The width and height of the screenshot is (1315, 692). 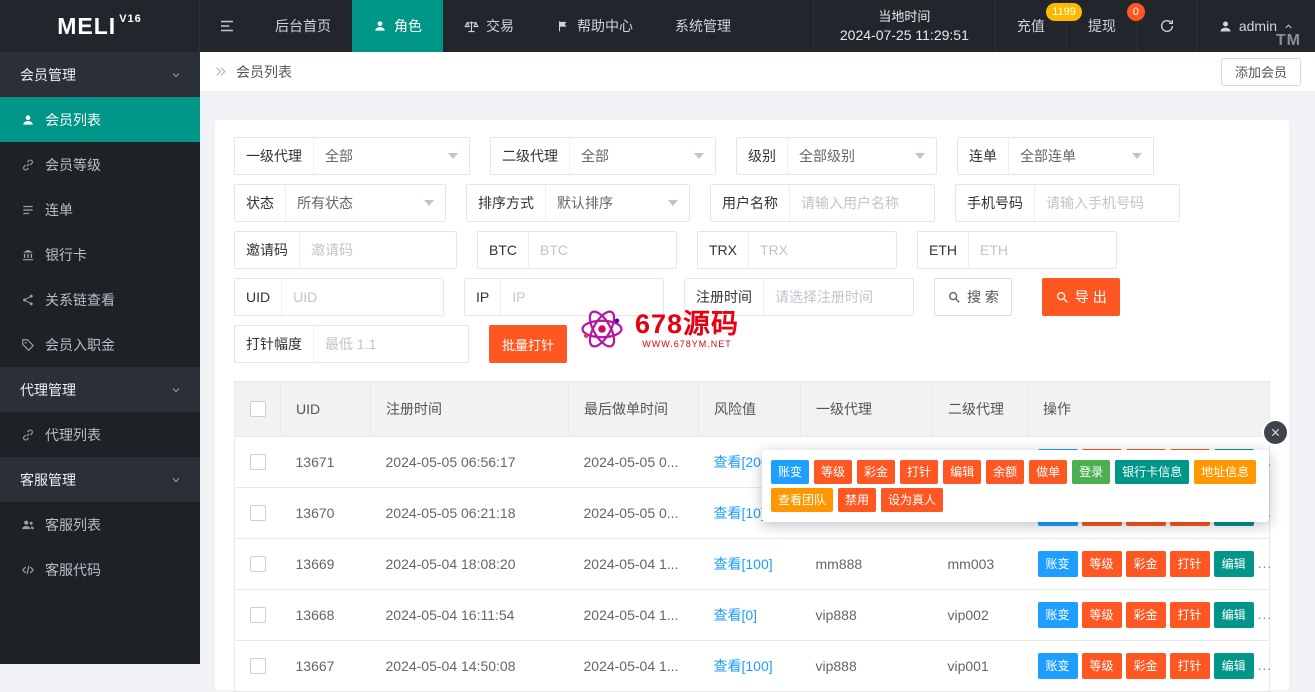 What do you see at coordinates (1042, 250) in the screenshot?
I see `eth-input` at bounding box center [1042, 250].